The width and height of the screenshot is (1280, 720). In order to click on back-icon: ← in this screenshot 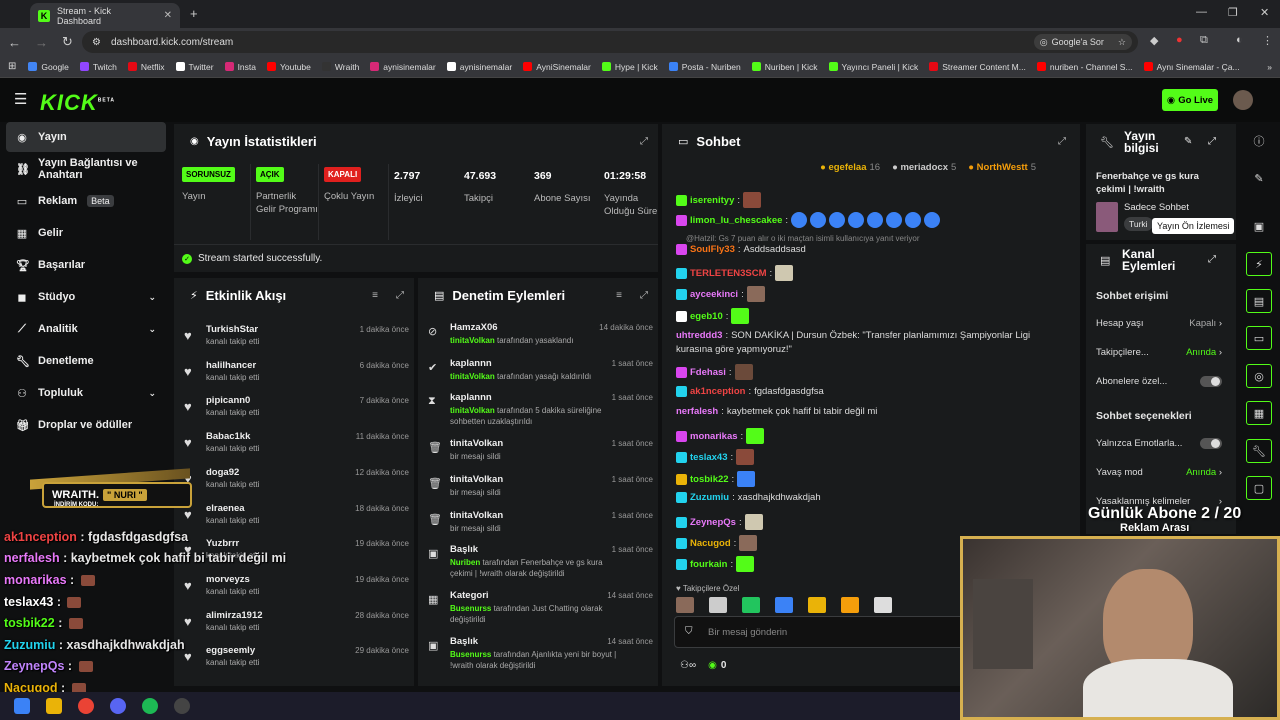, I will do `click(14, 42)`.